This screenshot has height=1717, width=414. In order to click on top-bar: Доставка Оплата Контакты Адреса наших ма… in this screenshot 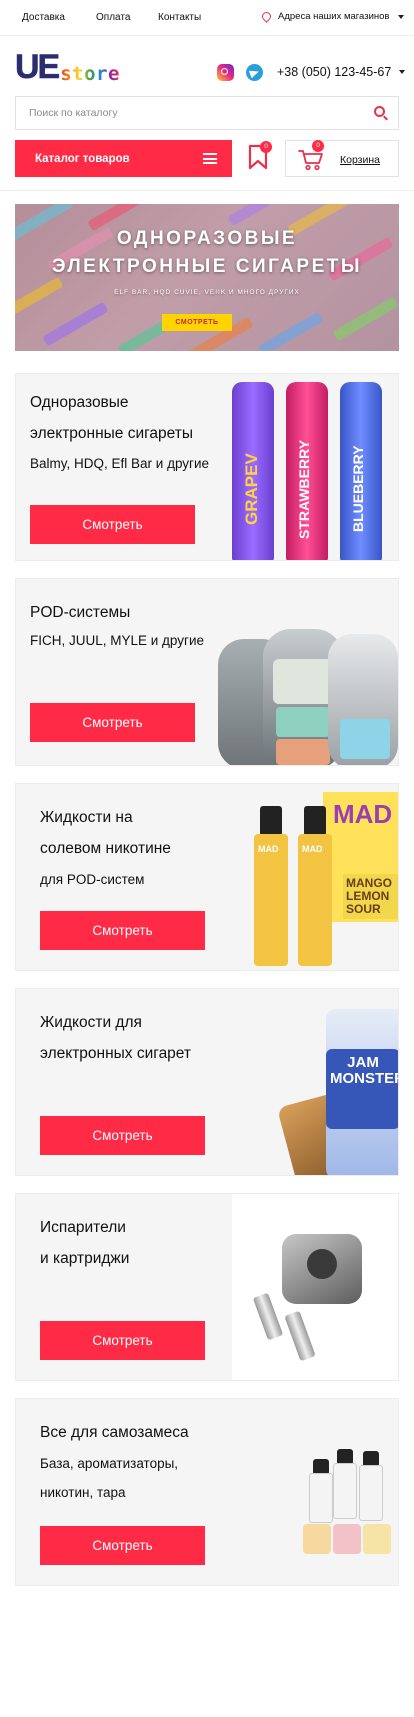, I will do `click(207, 18)`.